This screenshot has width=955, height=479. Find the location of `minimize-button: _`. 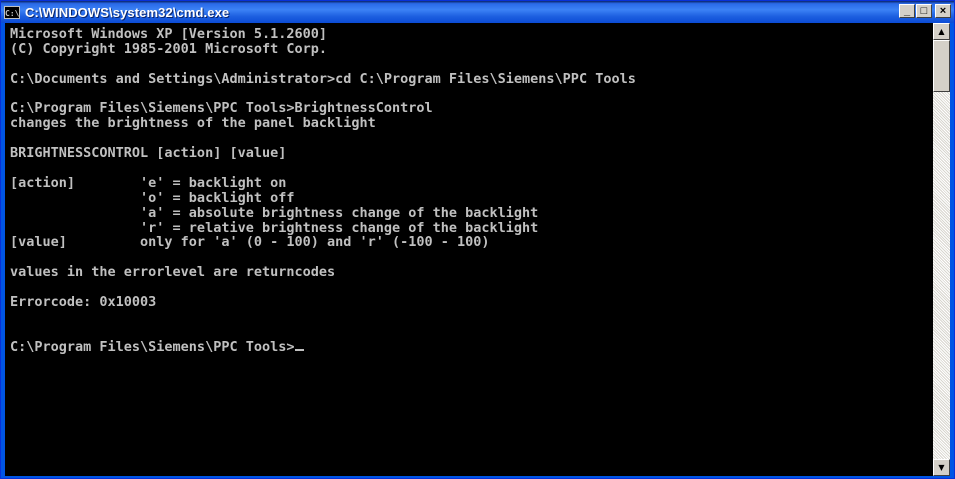

minimize-button: _ is located at coordinates (907, 11).